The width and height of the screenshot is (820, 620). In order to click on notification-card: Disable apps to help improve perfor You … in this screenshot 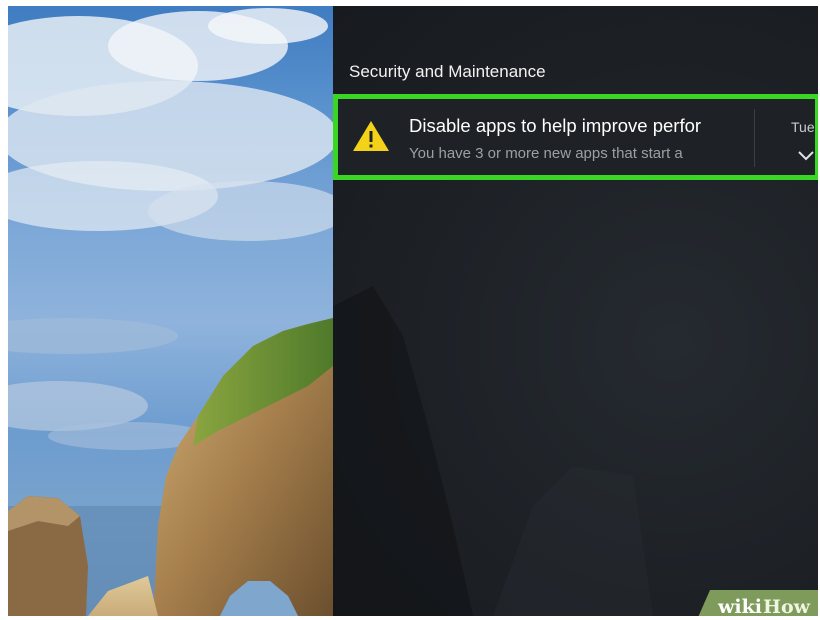, I will do `click(575, 137)`.